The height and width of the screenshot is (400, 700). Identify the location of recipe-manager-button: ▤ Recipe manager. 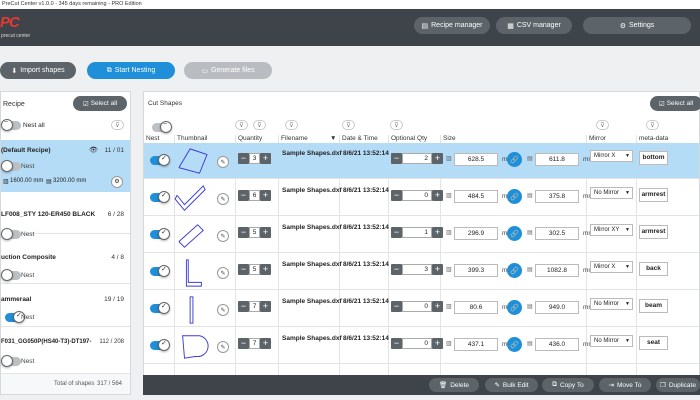
(452, 25).